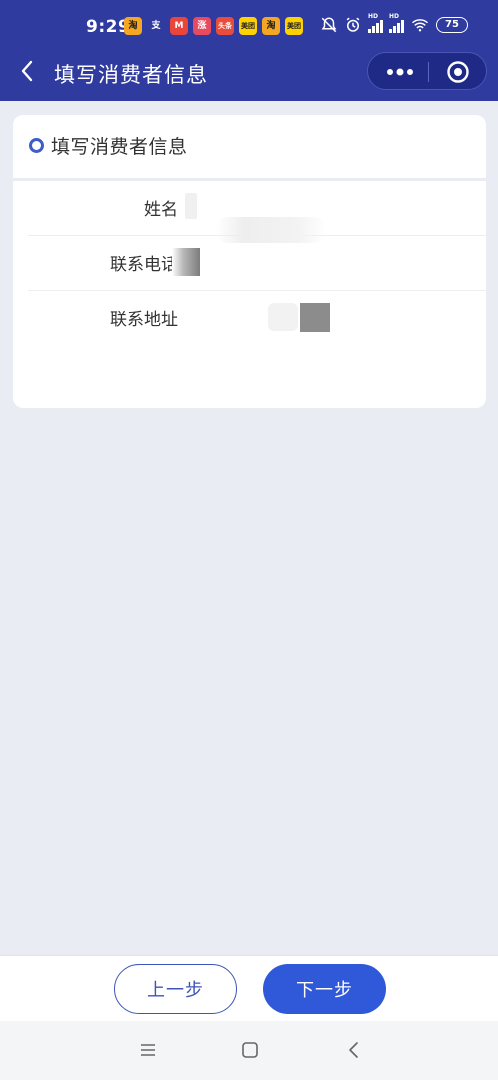  Describe the element at coordinates (329, 25) in the screenshot. I see `mute-bell-icon` at that location.